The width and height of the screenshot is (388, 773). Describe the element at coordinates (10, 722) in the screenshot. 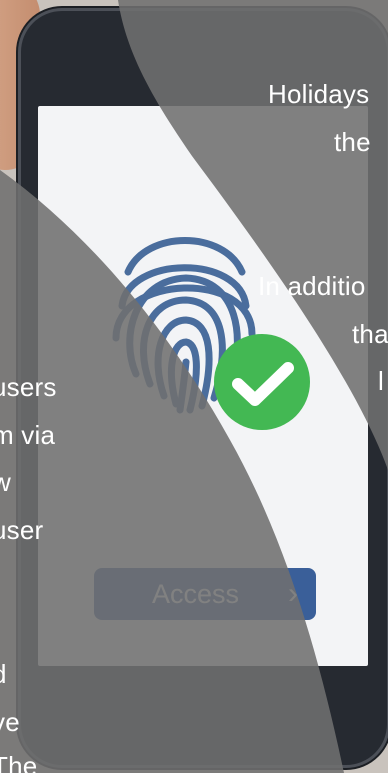

I see `overlay-text-left-6: ve` at that location.